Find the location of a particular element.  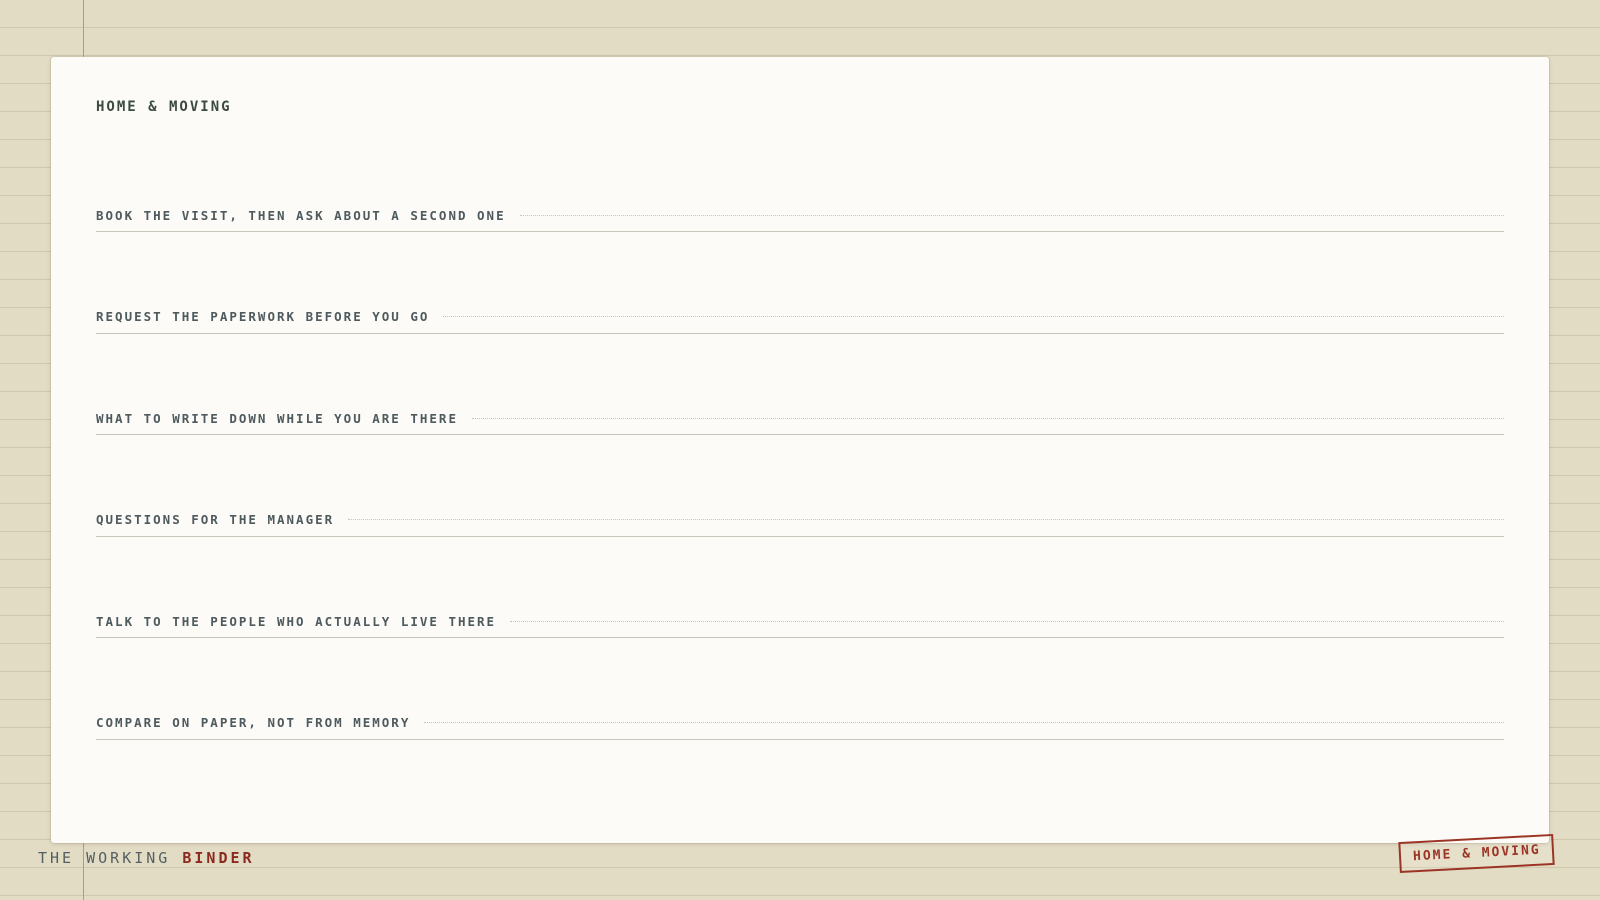

section-header: COMPARE ON PAPER, NOT FROM MEMORY is located at coordinates (800, 726).